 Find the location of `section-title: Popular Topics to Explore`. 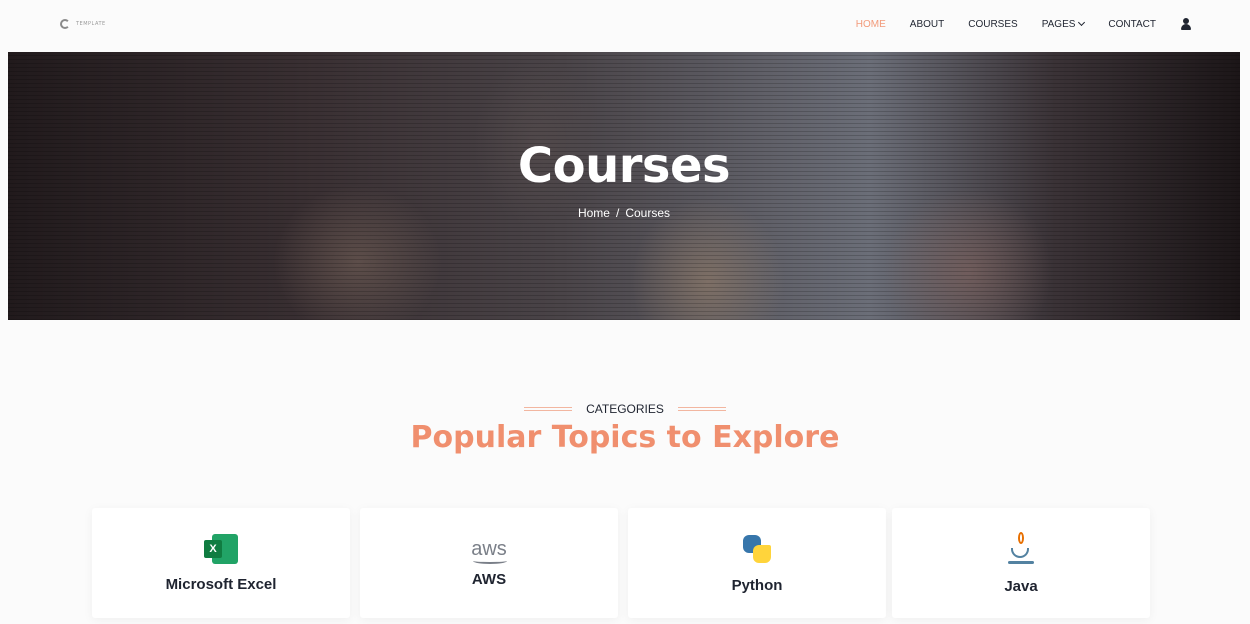

section-title: Popular Topics to Explore is located at coordinates (625, 437).